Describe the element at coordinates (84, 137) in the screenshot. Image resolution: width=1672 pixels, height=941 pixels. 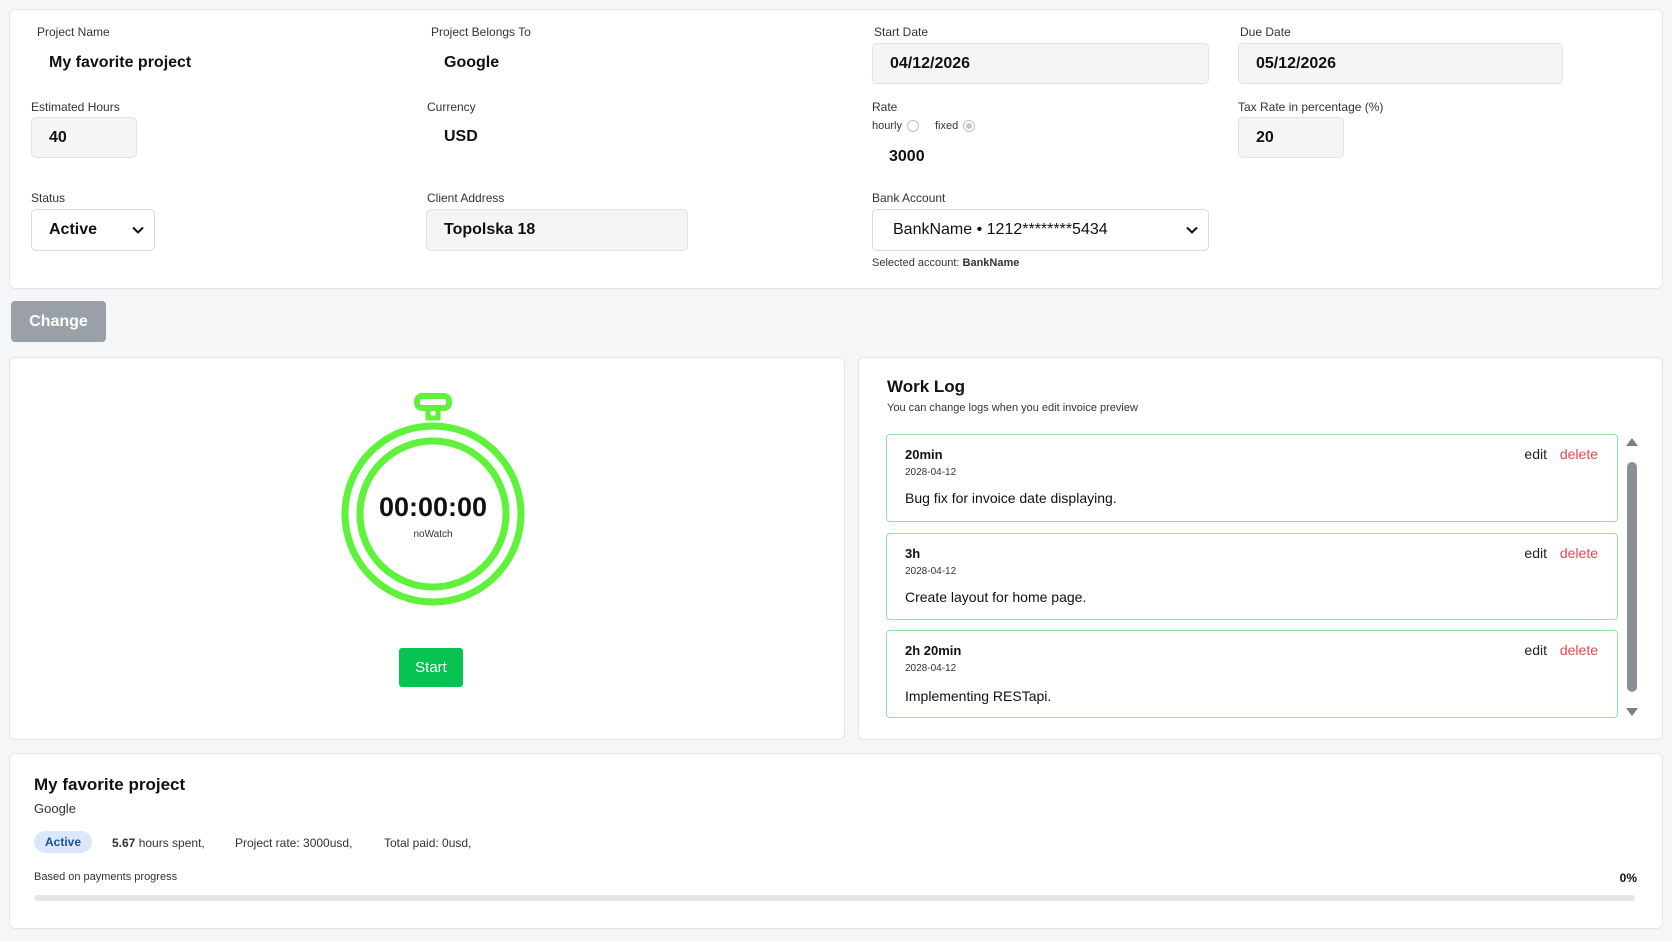
I see `estimated-hours-input: 40` at that location.